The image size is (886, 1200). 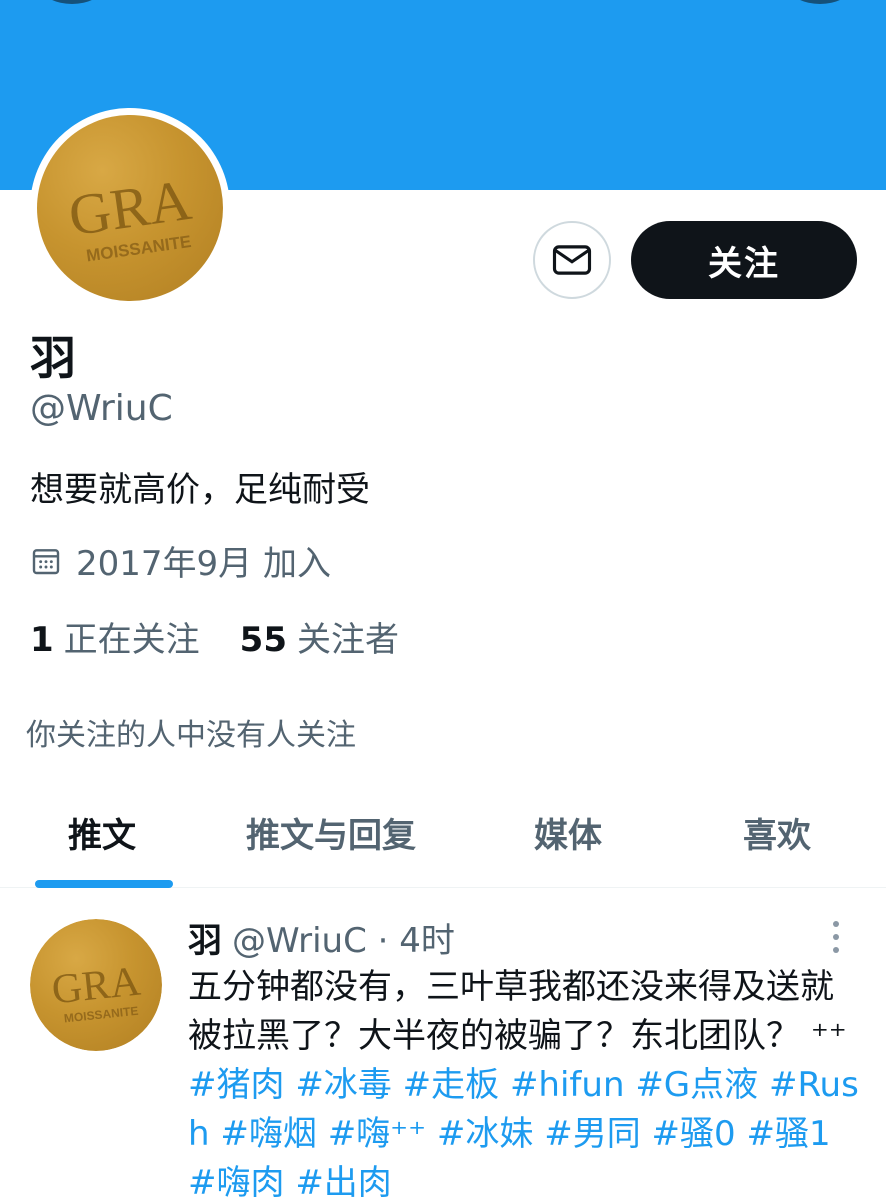 I want to click on join-date-text: 2017年9月 加入, so click(x=203, y=564).